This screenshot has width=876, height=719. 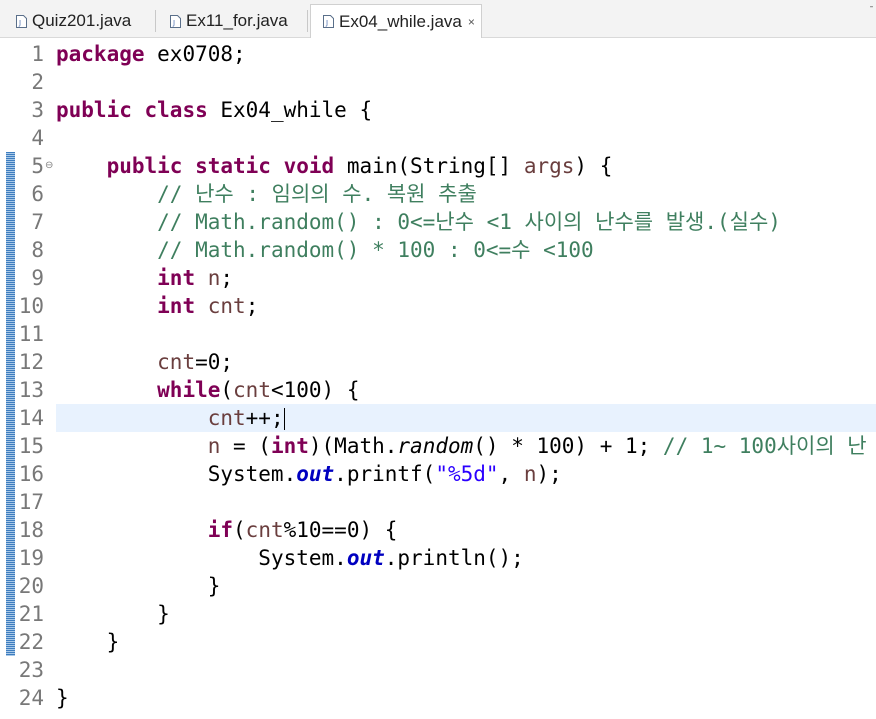 What do you see at coordinates (37, 166) in the screenshot?
I see `line-number: 5` at bounding box center [37, 166].